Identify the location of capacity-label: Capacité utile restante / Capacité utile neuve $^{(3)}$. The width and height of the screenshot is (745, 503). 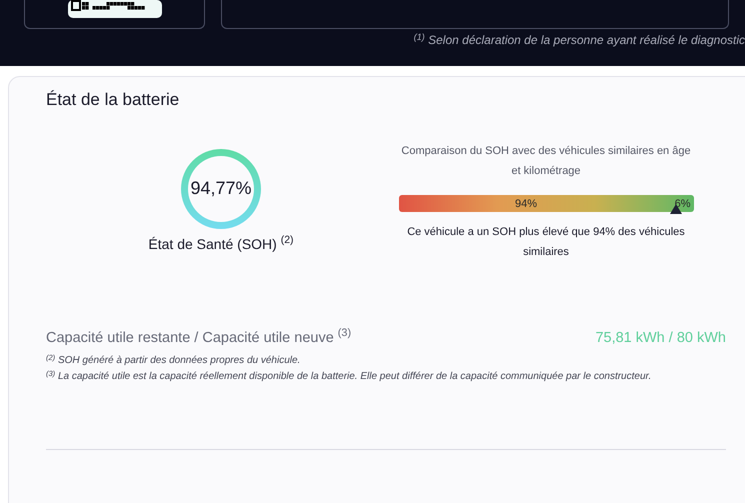
(199, 338).